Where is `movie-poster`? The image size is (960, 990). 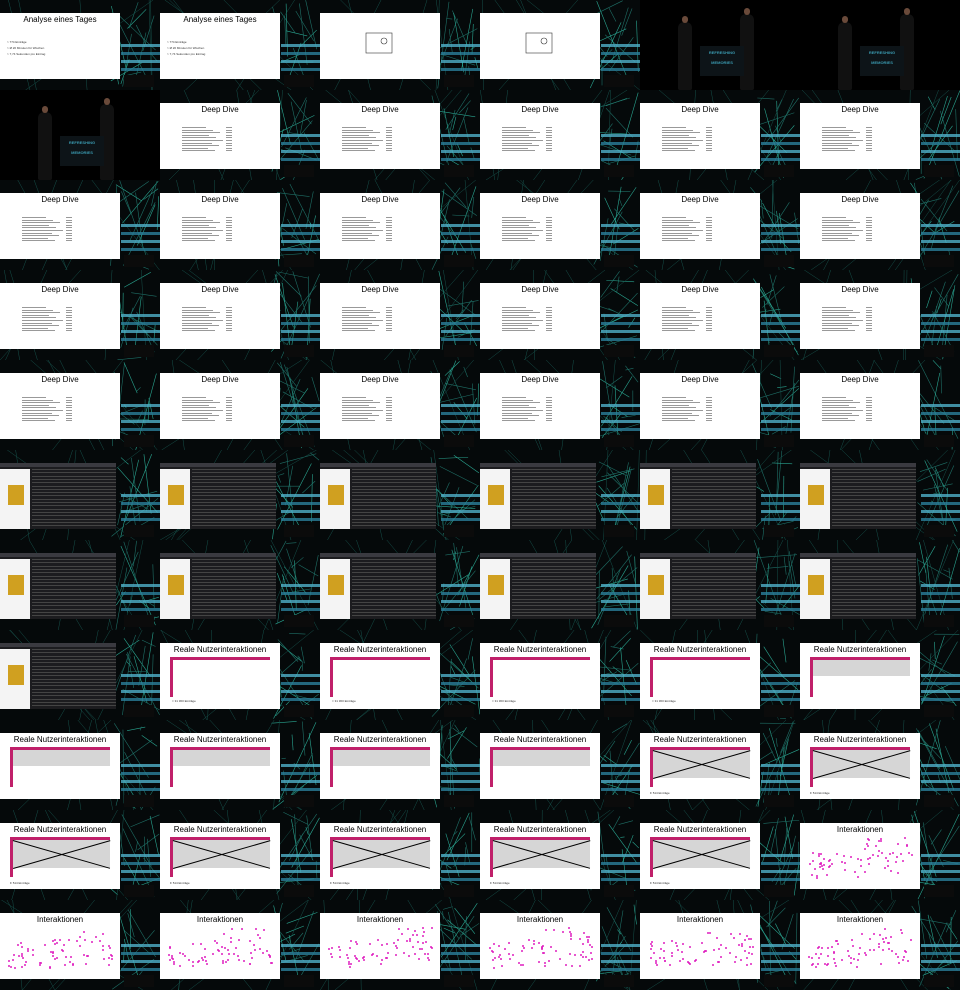
movie-poster is located at coordinates (816, 585).